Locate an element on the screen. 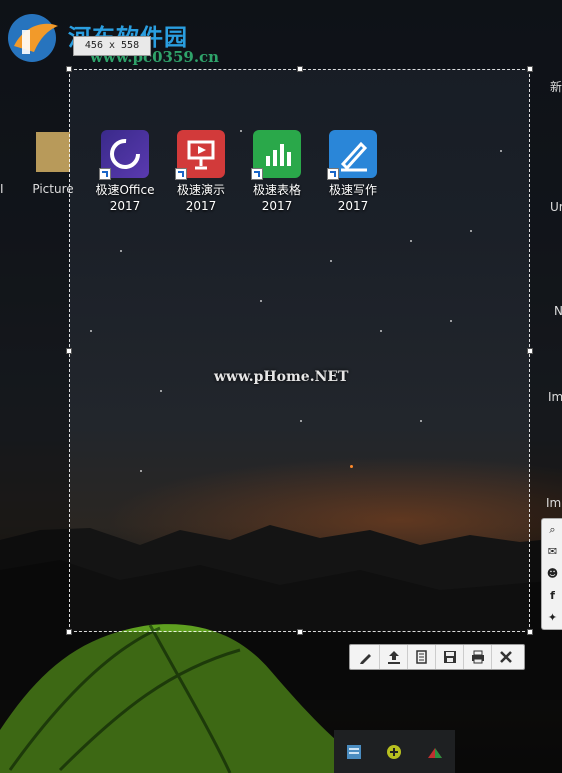 The width and height of the screenshot is (562, 773). edit-button is located at coordinates (366, 657).